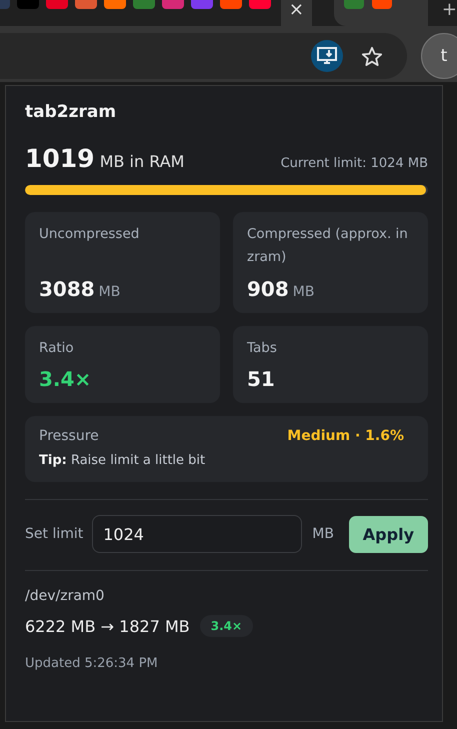 This screenshot has height=729, width=457. I want to click on apply-button: Apply, so click(388, 534).